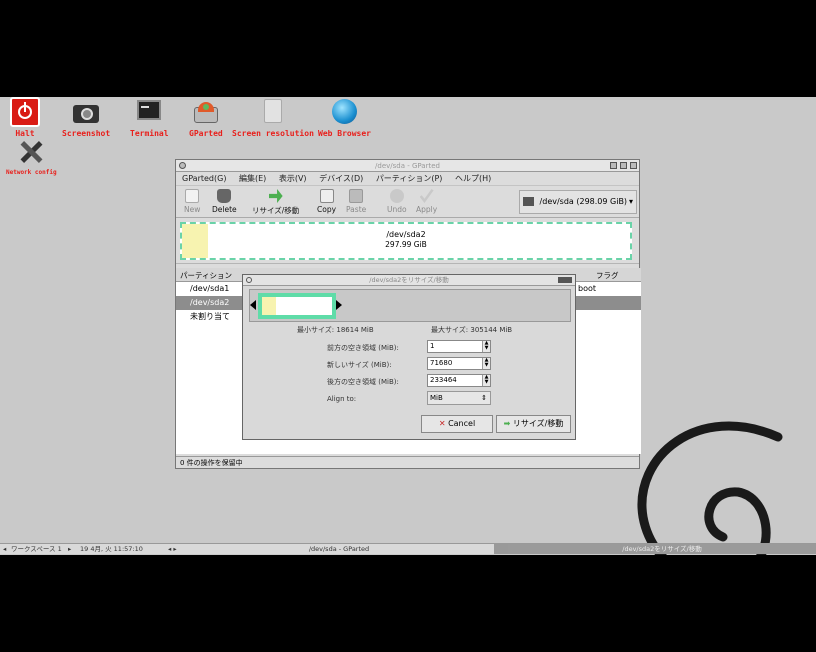 This screenshot has height=652, width=816. I want to click on desktop-icon-screenshot: Screenshot, so click(86, 117).